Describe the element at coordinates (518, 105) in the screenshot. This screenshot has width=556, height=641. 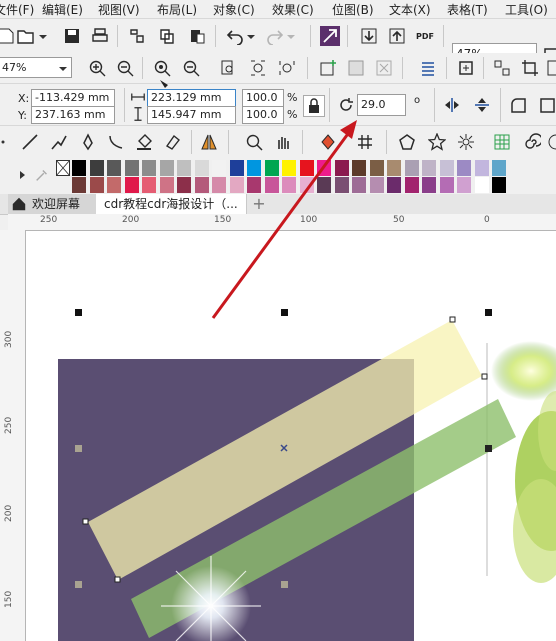
I see `round-corner-icon` at that location.